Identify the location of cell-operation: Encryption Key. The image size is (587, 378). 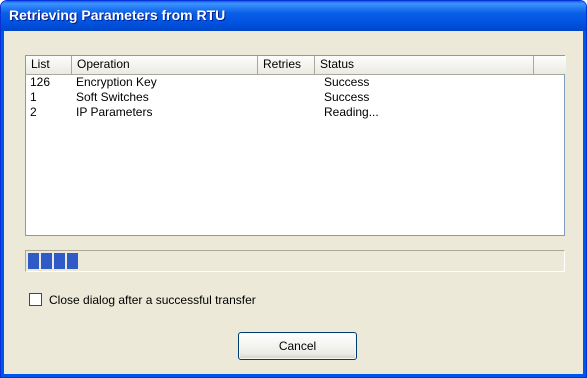
(116, 82).